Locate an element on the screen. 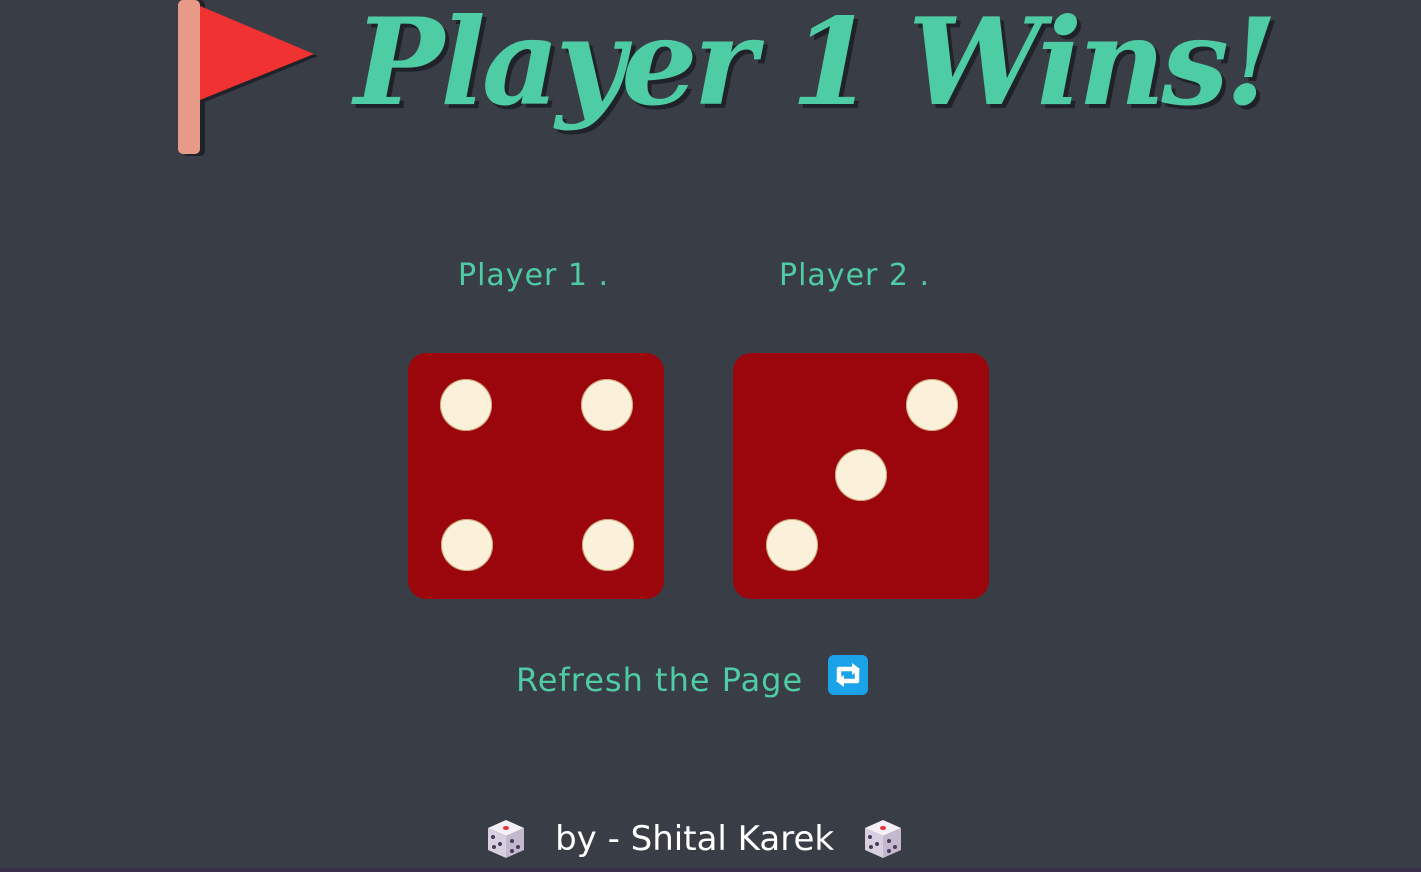 This screenshot has width=1421, height=872. refresh-prompt: Refresh the Page is located at coordinates (692, 680).